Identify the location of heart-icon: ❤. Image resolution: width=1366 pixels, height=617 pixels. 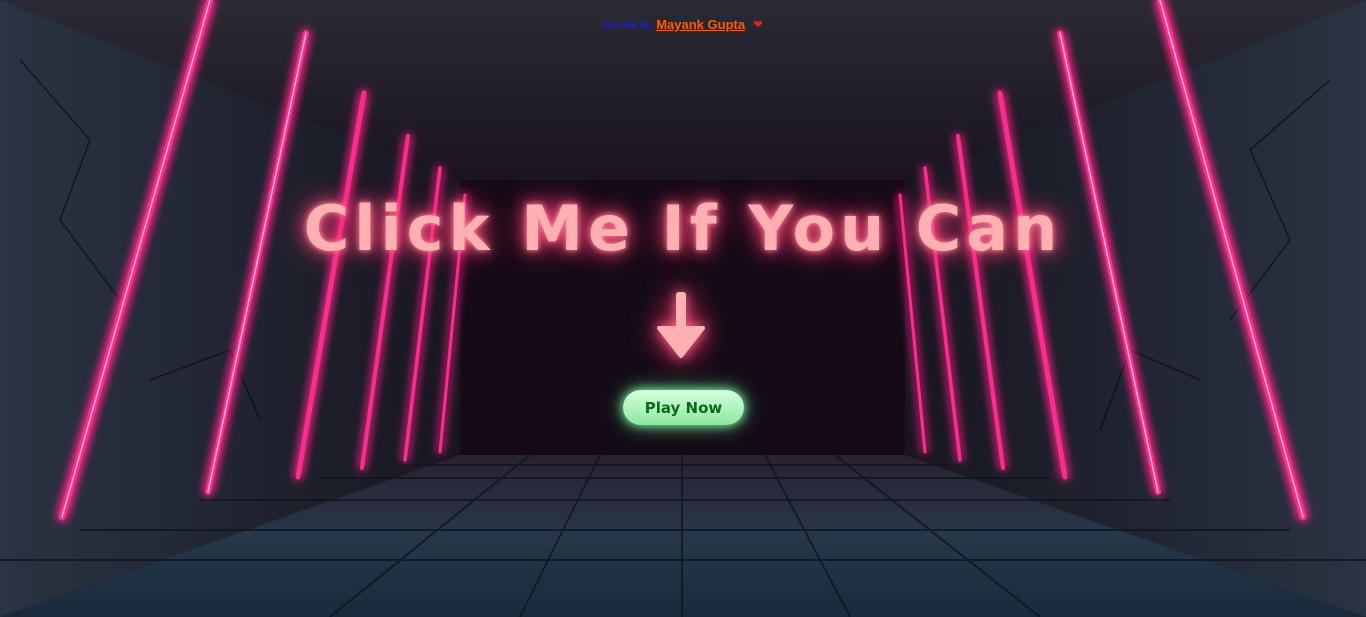
(758, 25).